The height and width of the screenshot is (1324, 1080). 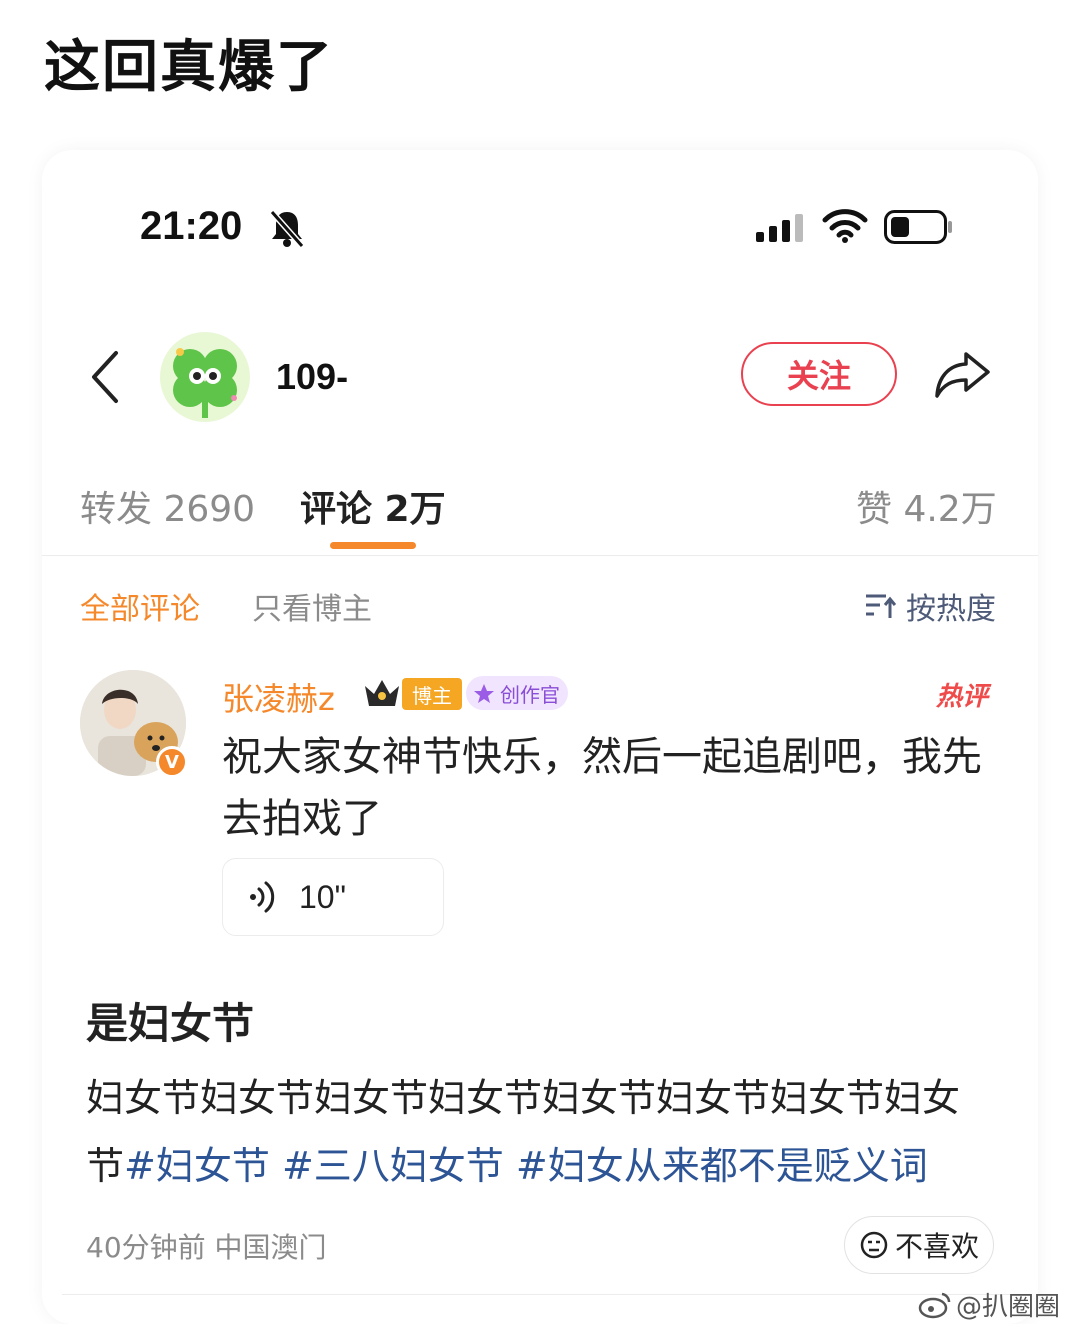 I want to click on creator-badge-label: 创作官, so click(x=530, y=694).